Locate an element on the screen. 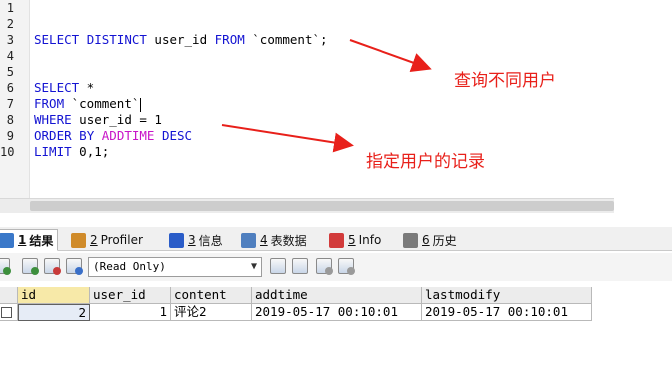 The image size is (672, 368). result-tabs: 1 结果 2 Profiler 3 信息 4 表数据 5 Info 6 历史 is located at coordinates (336, 239).